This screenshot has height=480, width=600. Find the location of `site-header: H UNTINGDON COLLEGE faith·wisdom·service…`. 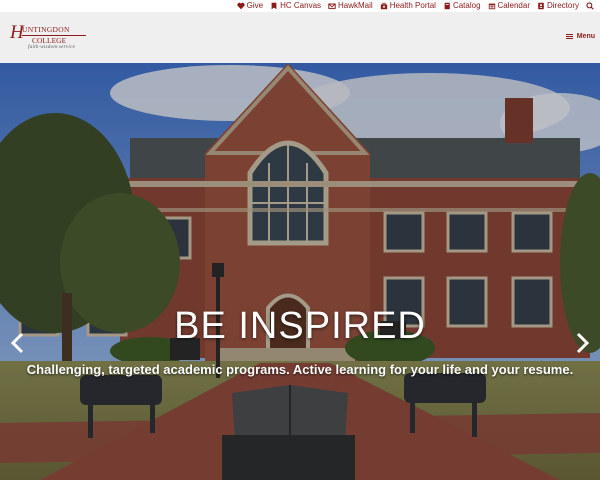

site-header: H UNTINGDON COLLEGE faith·wisdom·service… is located at coordinates (300, 37).